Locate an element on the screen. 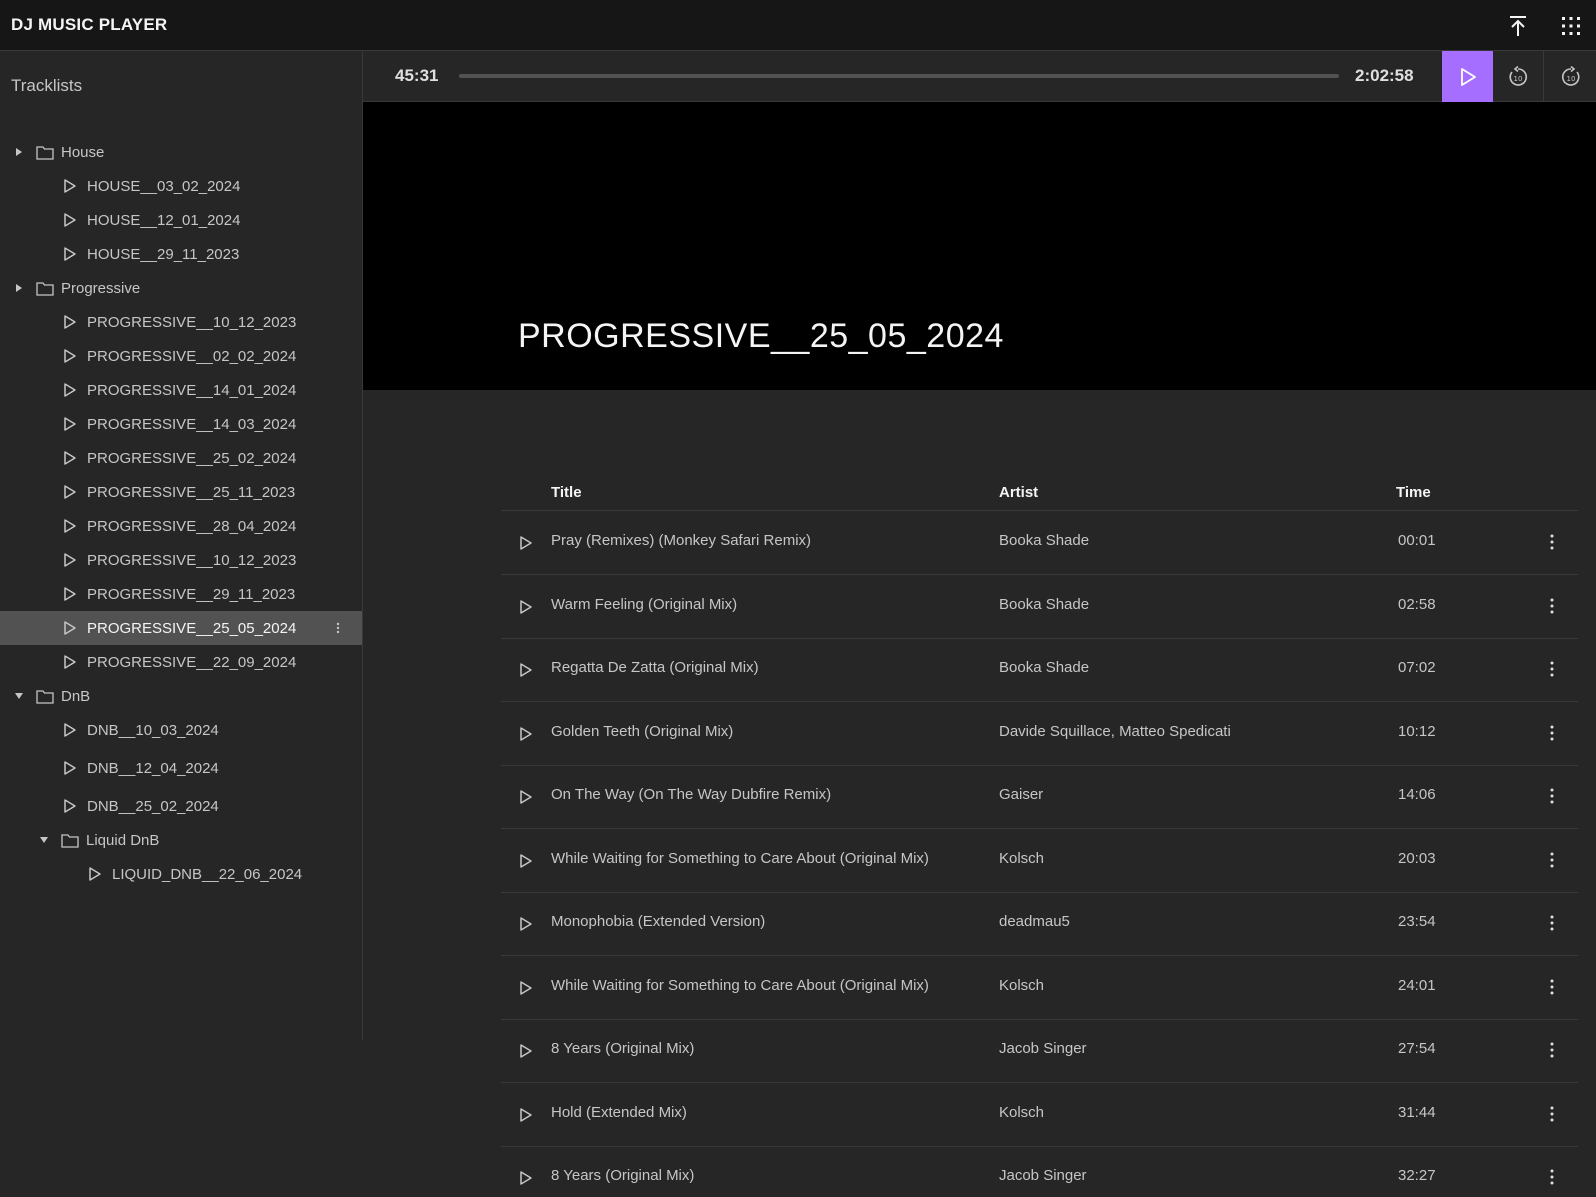 The image size is (1596, 1197). tree-folder: House is located at coordinates (181, 152).